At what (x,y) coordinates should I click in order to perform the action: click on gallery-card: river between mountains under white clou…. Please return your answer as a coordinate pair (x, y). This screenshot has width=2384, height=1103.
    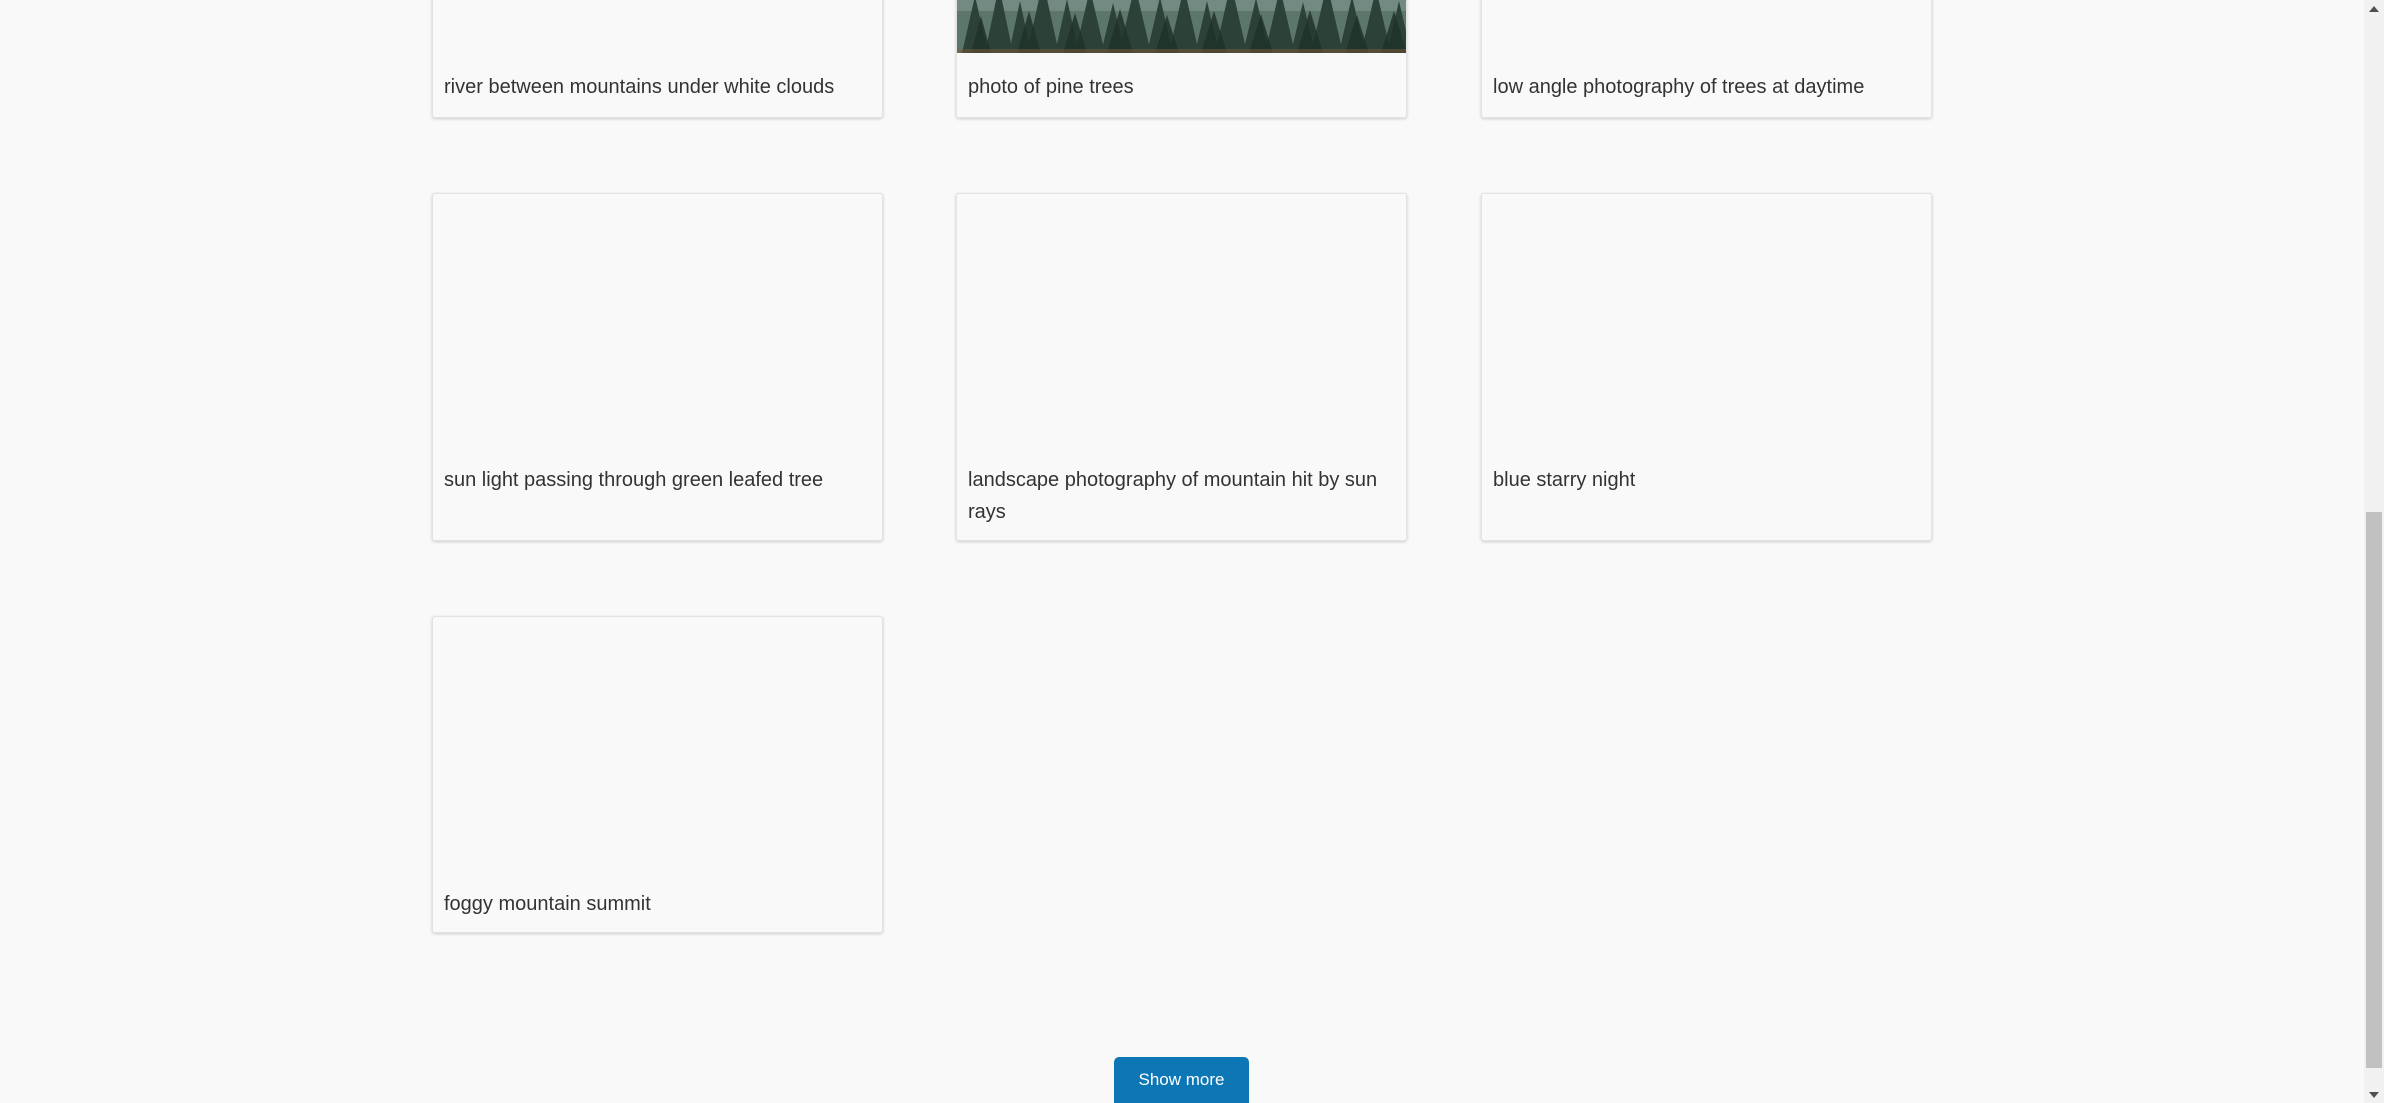
    Looking at the image, I should click on (657, 59).